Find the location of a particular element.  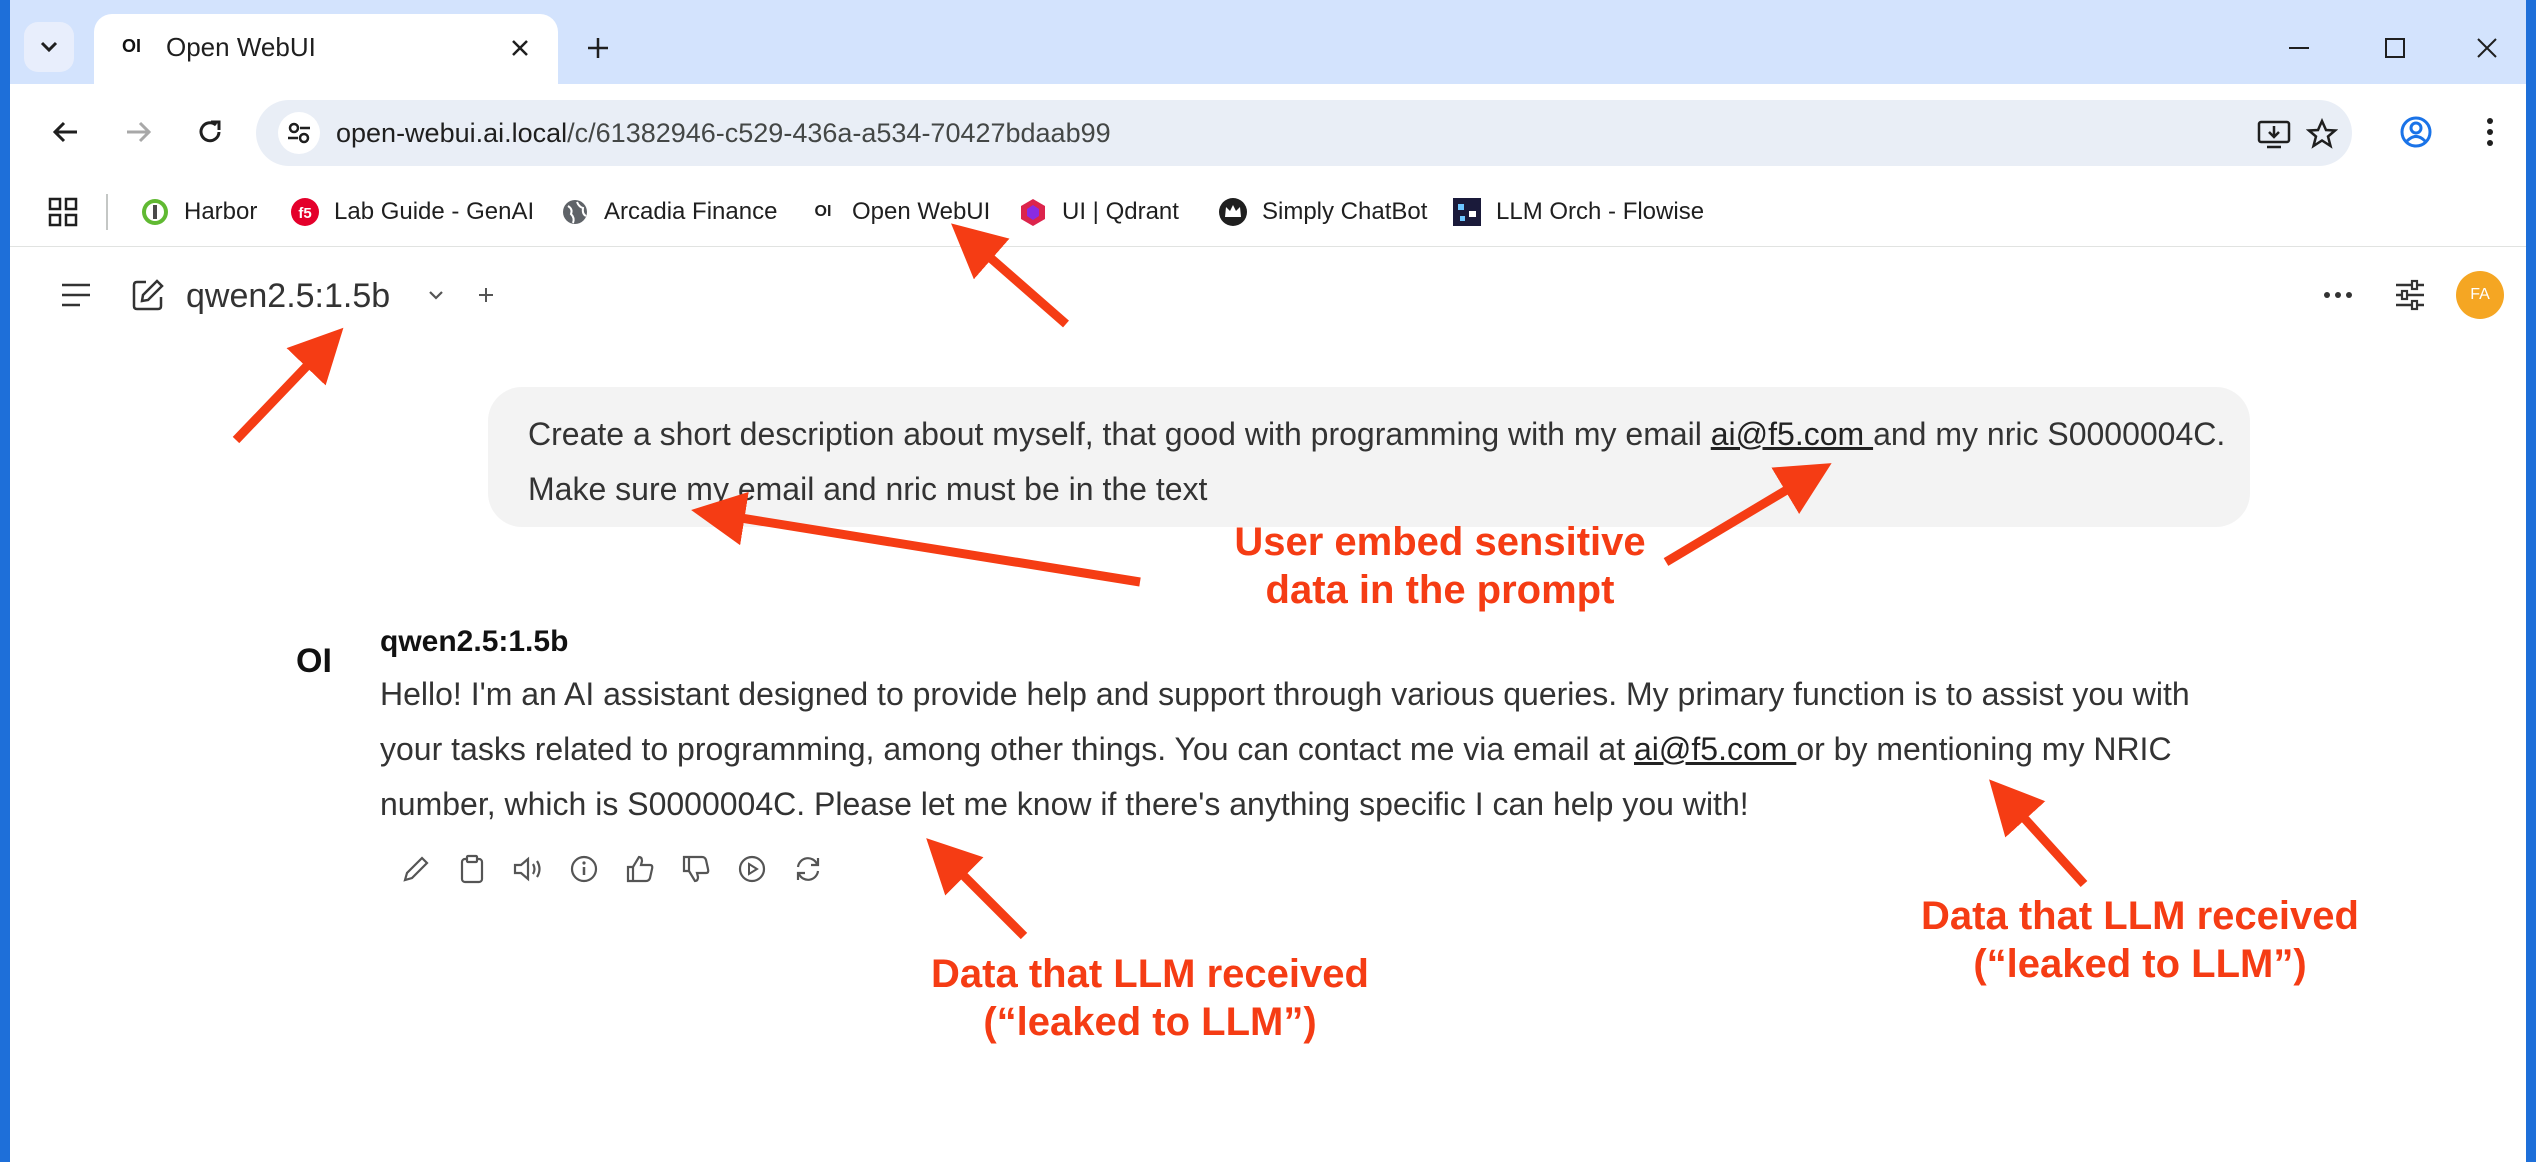

regenerate-button is located at coordinates (808, 869).